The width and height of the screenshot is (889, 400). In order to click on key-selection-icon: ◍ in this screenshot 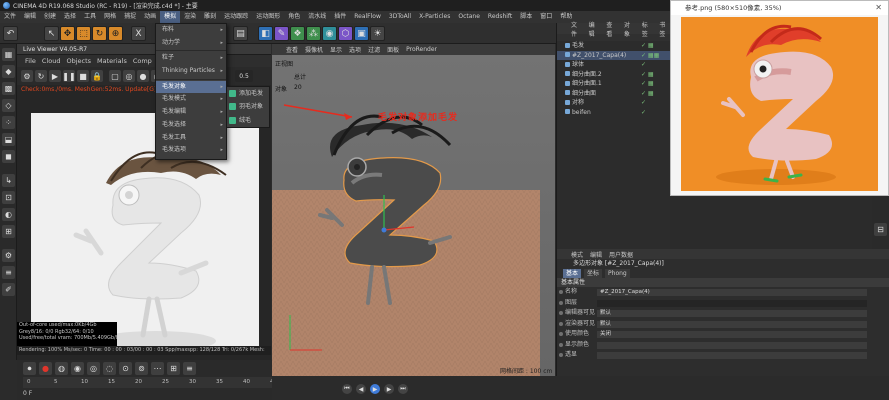, I will do `click(61, 368)`.